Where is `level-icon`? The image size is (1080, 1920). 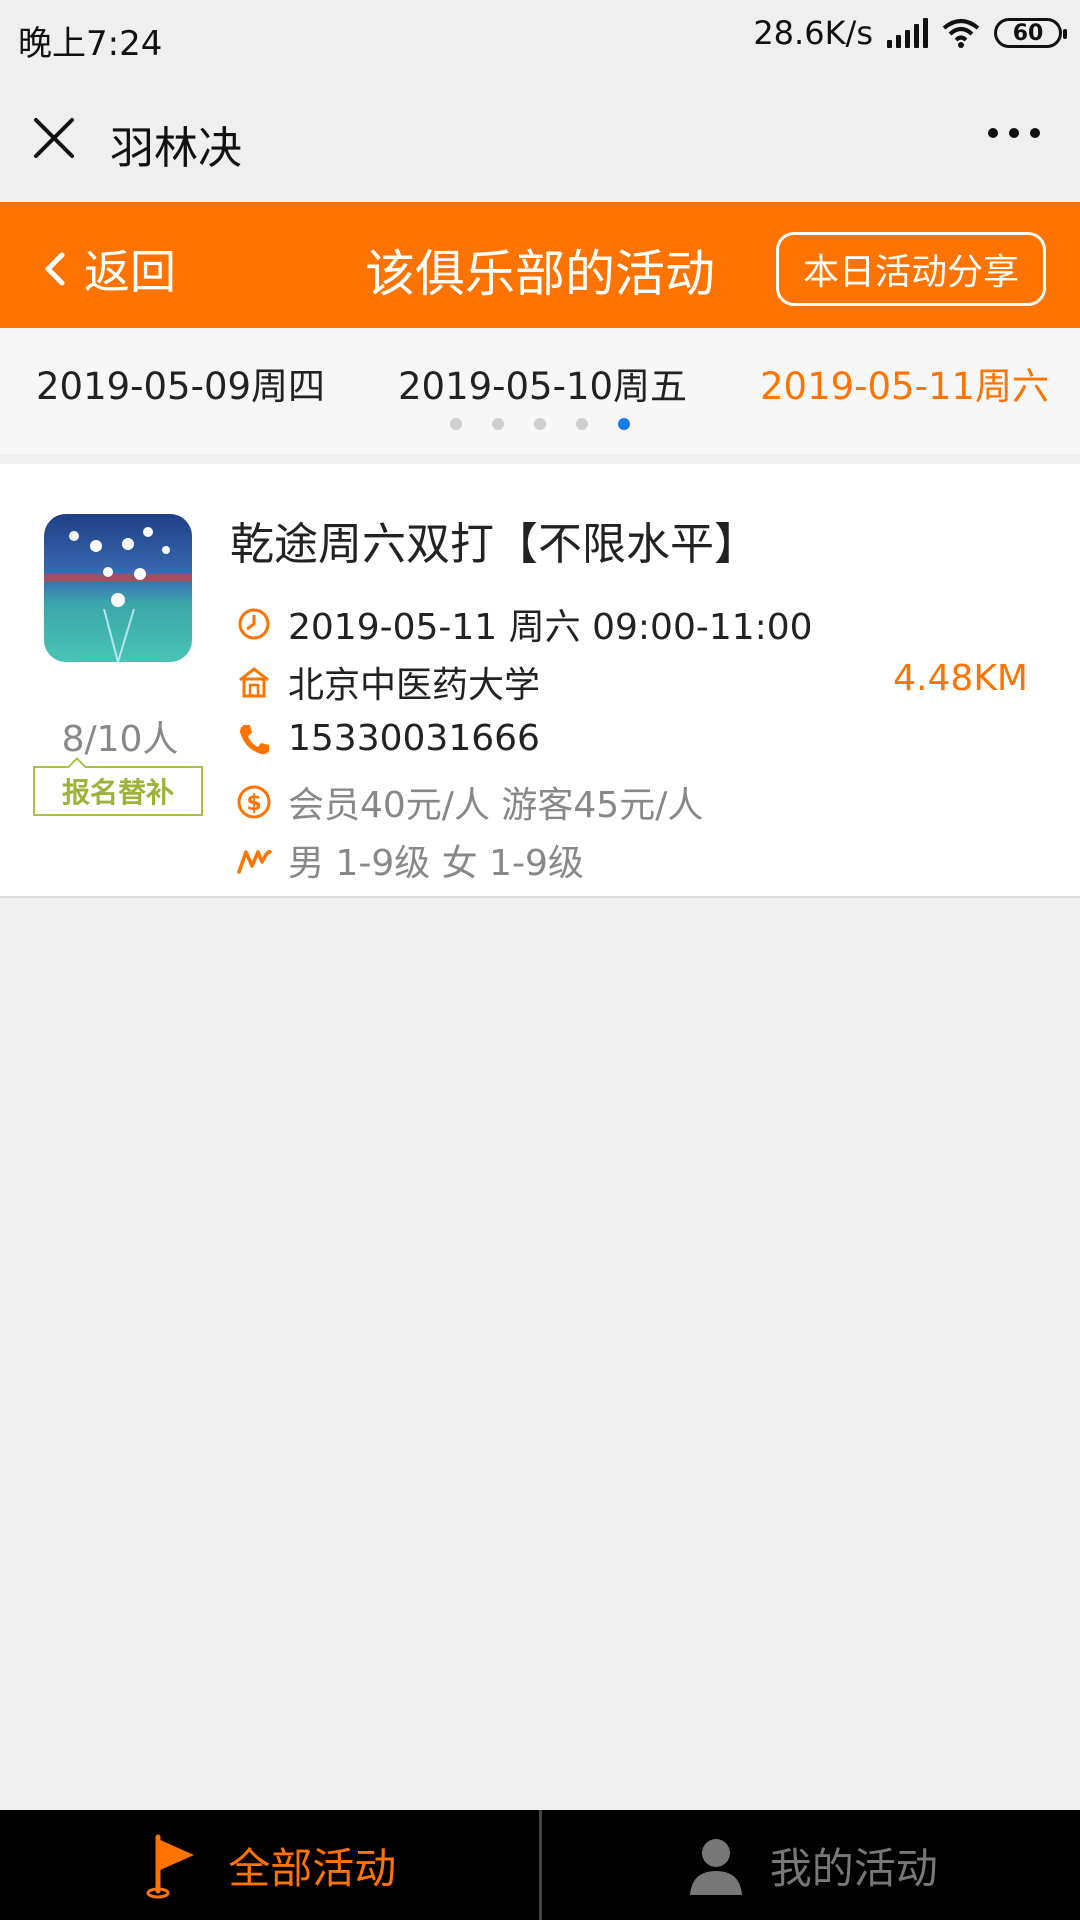 level-icon is located at coordinates (254, 861).